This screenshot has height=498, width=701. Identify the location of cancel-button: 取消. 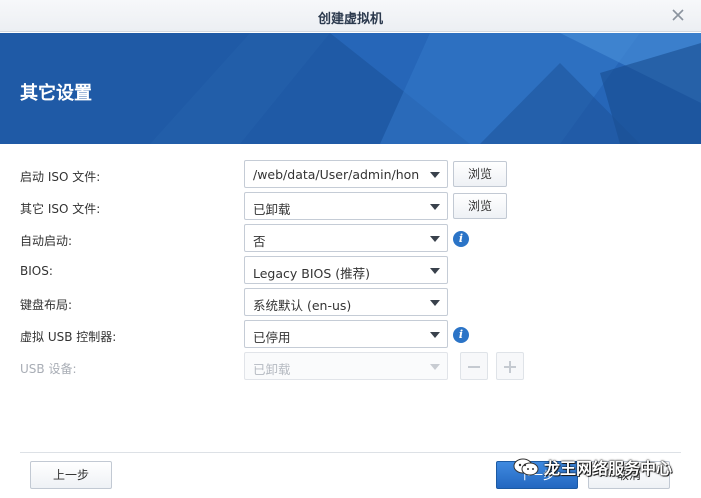
(629, 475).